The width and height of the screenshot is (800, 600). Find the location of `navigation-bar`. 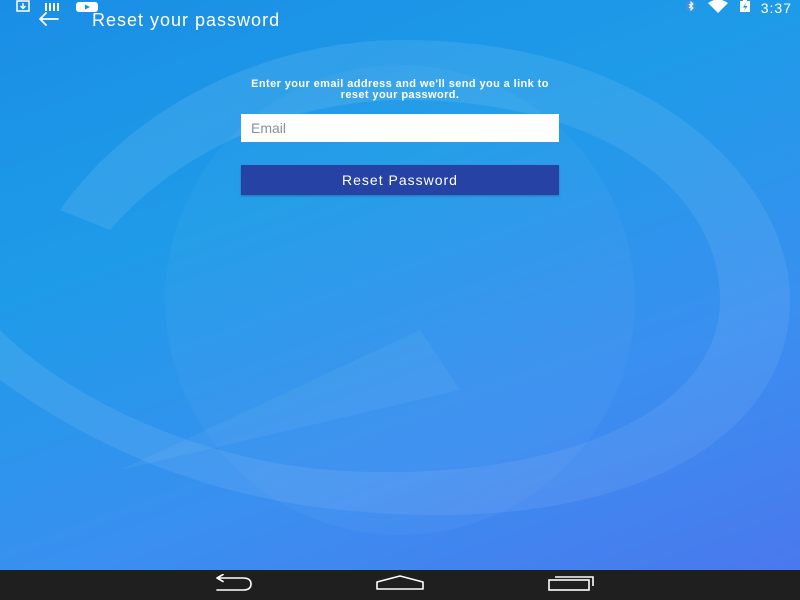

navigation-bar is located at coordinates (400, 585).